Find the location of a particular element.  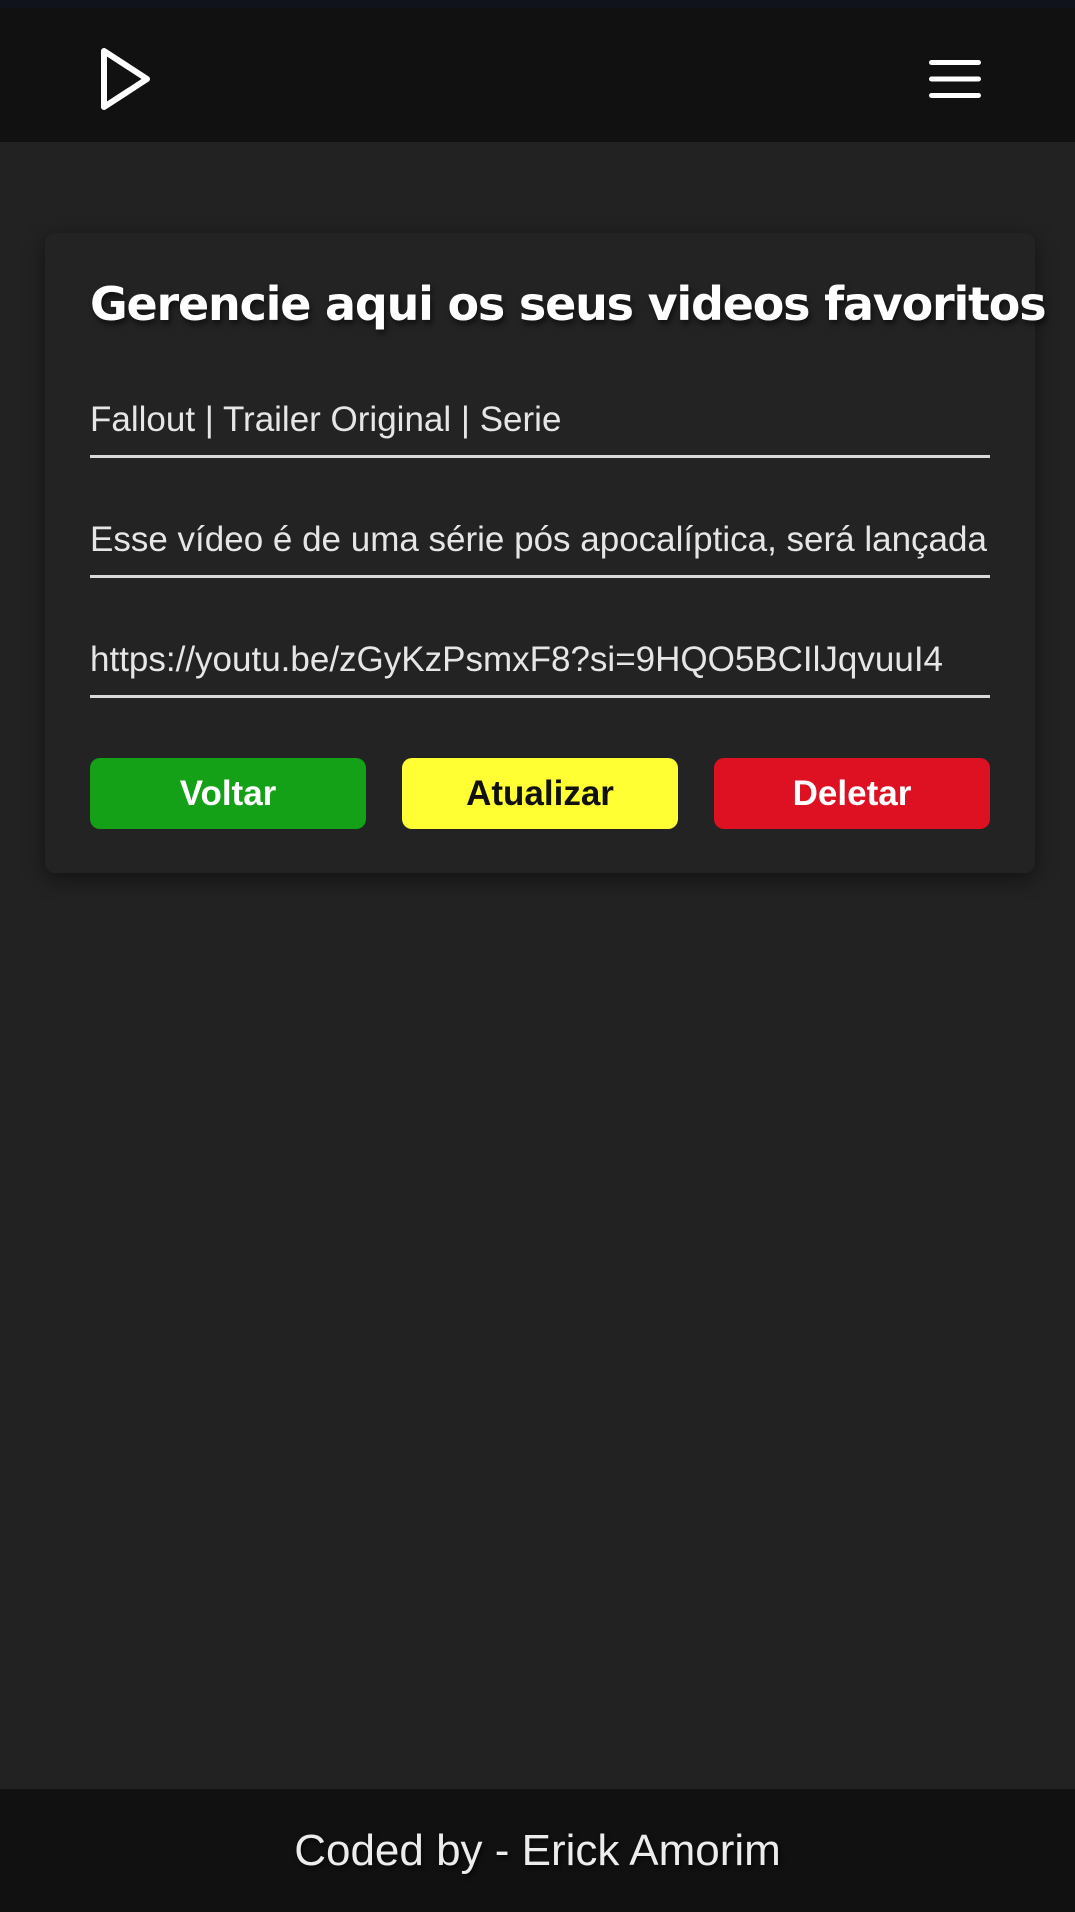

back-button: Voltar is located at coordinates (228, 793).